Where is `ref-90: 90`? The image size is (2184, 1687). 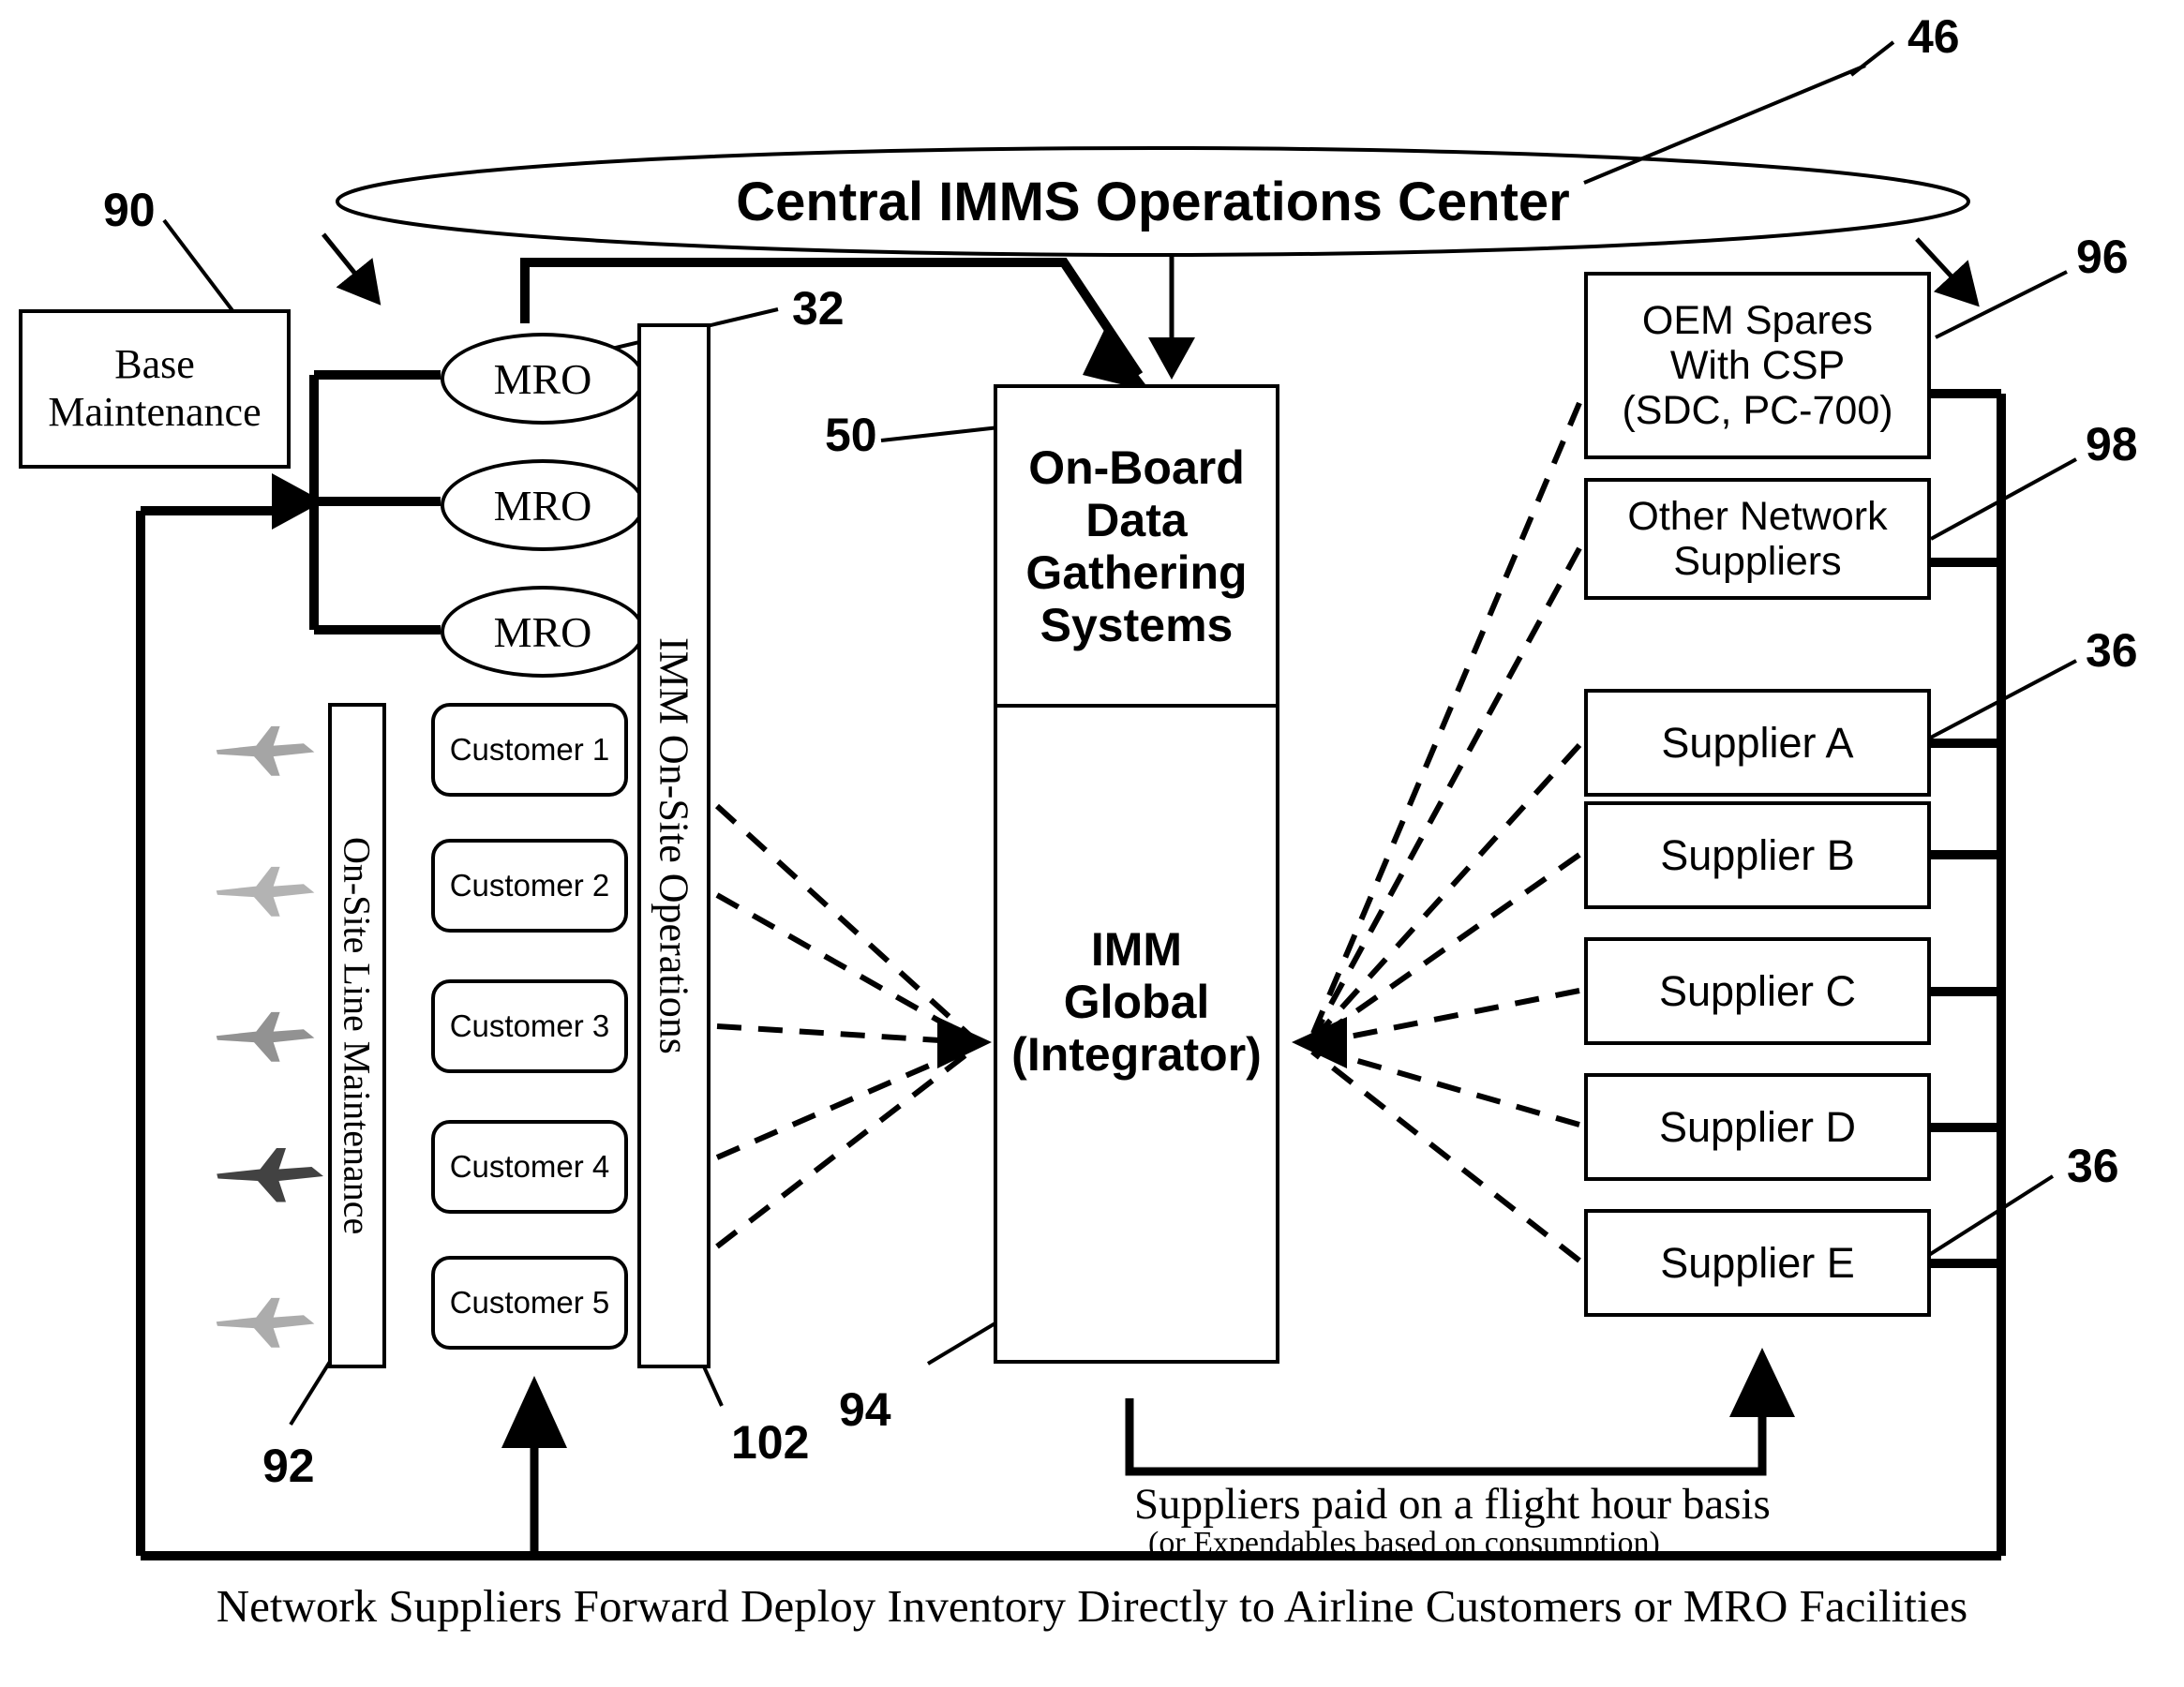 ref-90: 90 is located at coordinates (129, 210).